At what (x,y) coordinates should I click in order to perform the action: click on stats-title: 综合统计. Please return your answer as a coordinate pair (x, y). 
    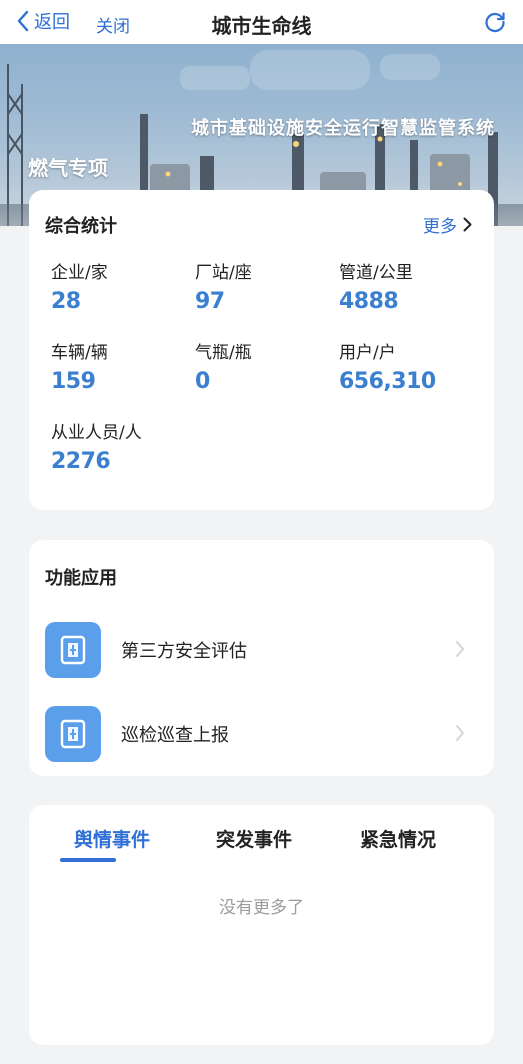
    Looking at the image, I should click on (81, 226).